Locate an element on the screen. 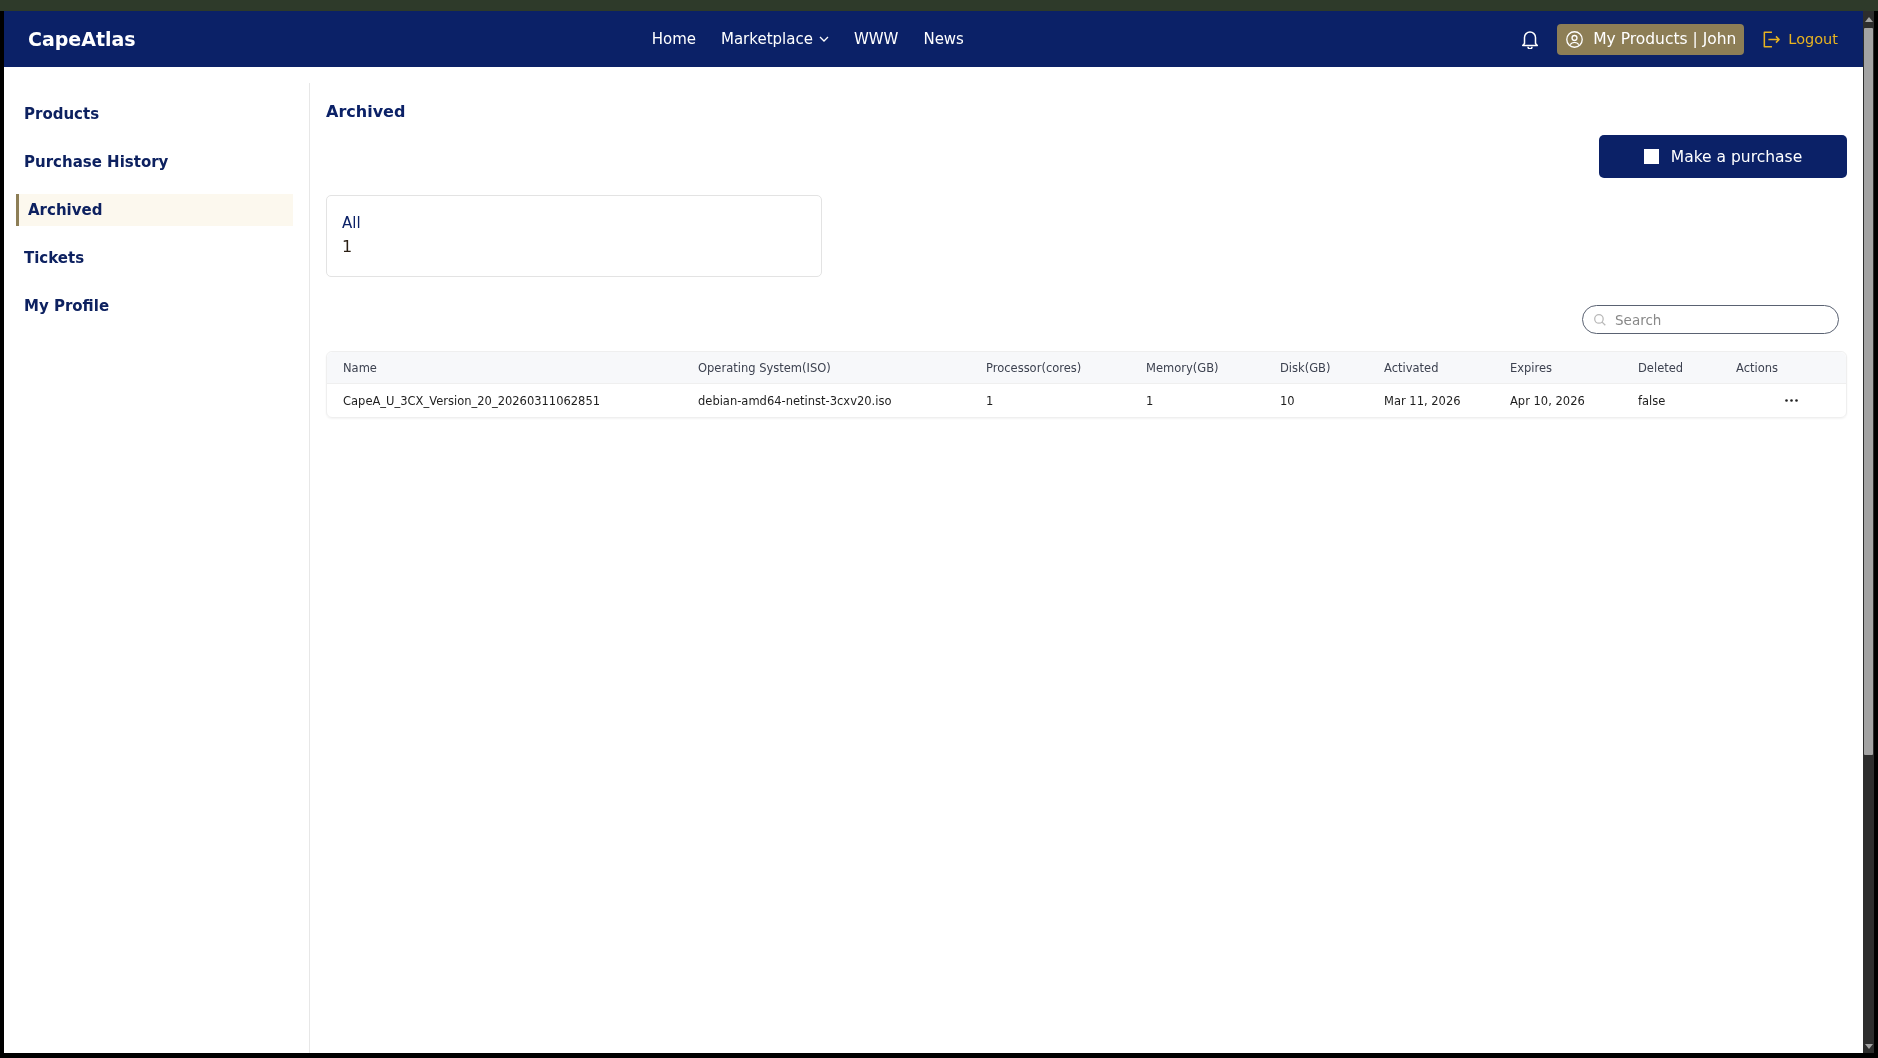 The width and height of the screenshot is (1878, 1058). table-cell: 10 is located at coordinates (1287, 400).